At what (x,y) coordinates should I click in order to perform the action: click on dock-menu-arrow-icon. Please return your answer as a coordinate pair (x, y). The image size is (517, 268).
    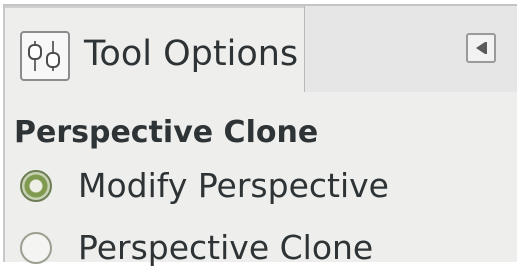
    Looking at the image, I should click on (480, 48).